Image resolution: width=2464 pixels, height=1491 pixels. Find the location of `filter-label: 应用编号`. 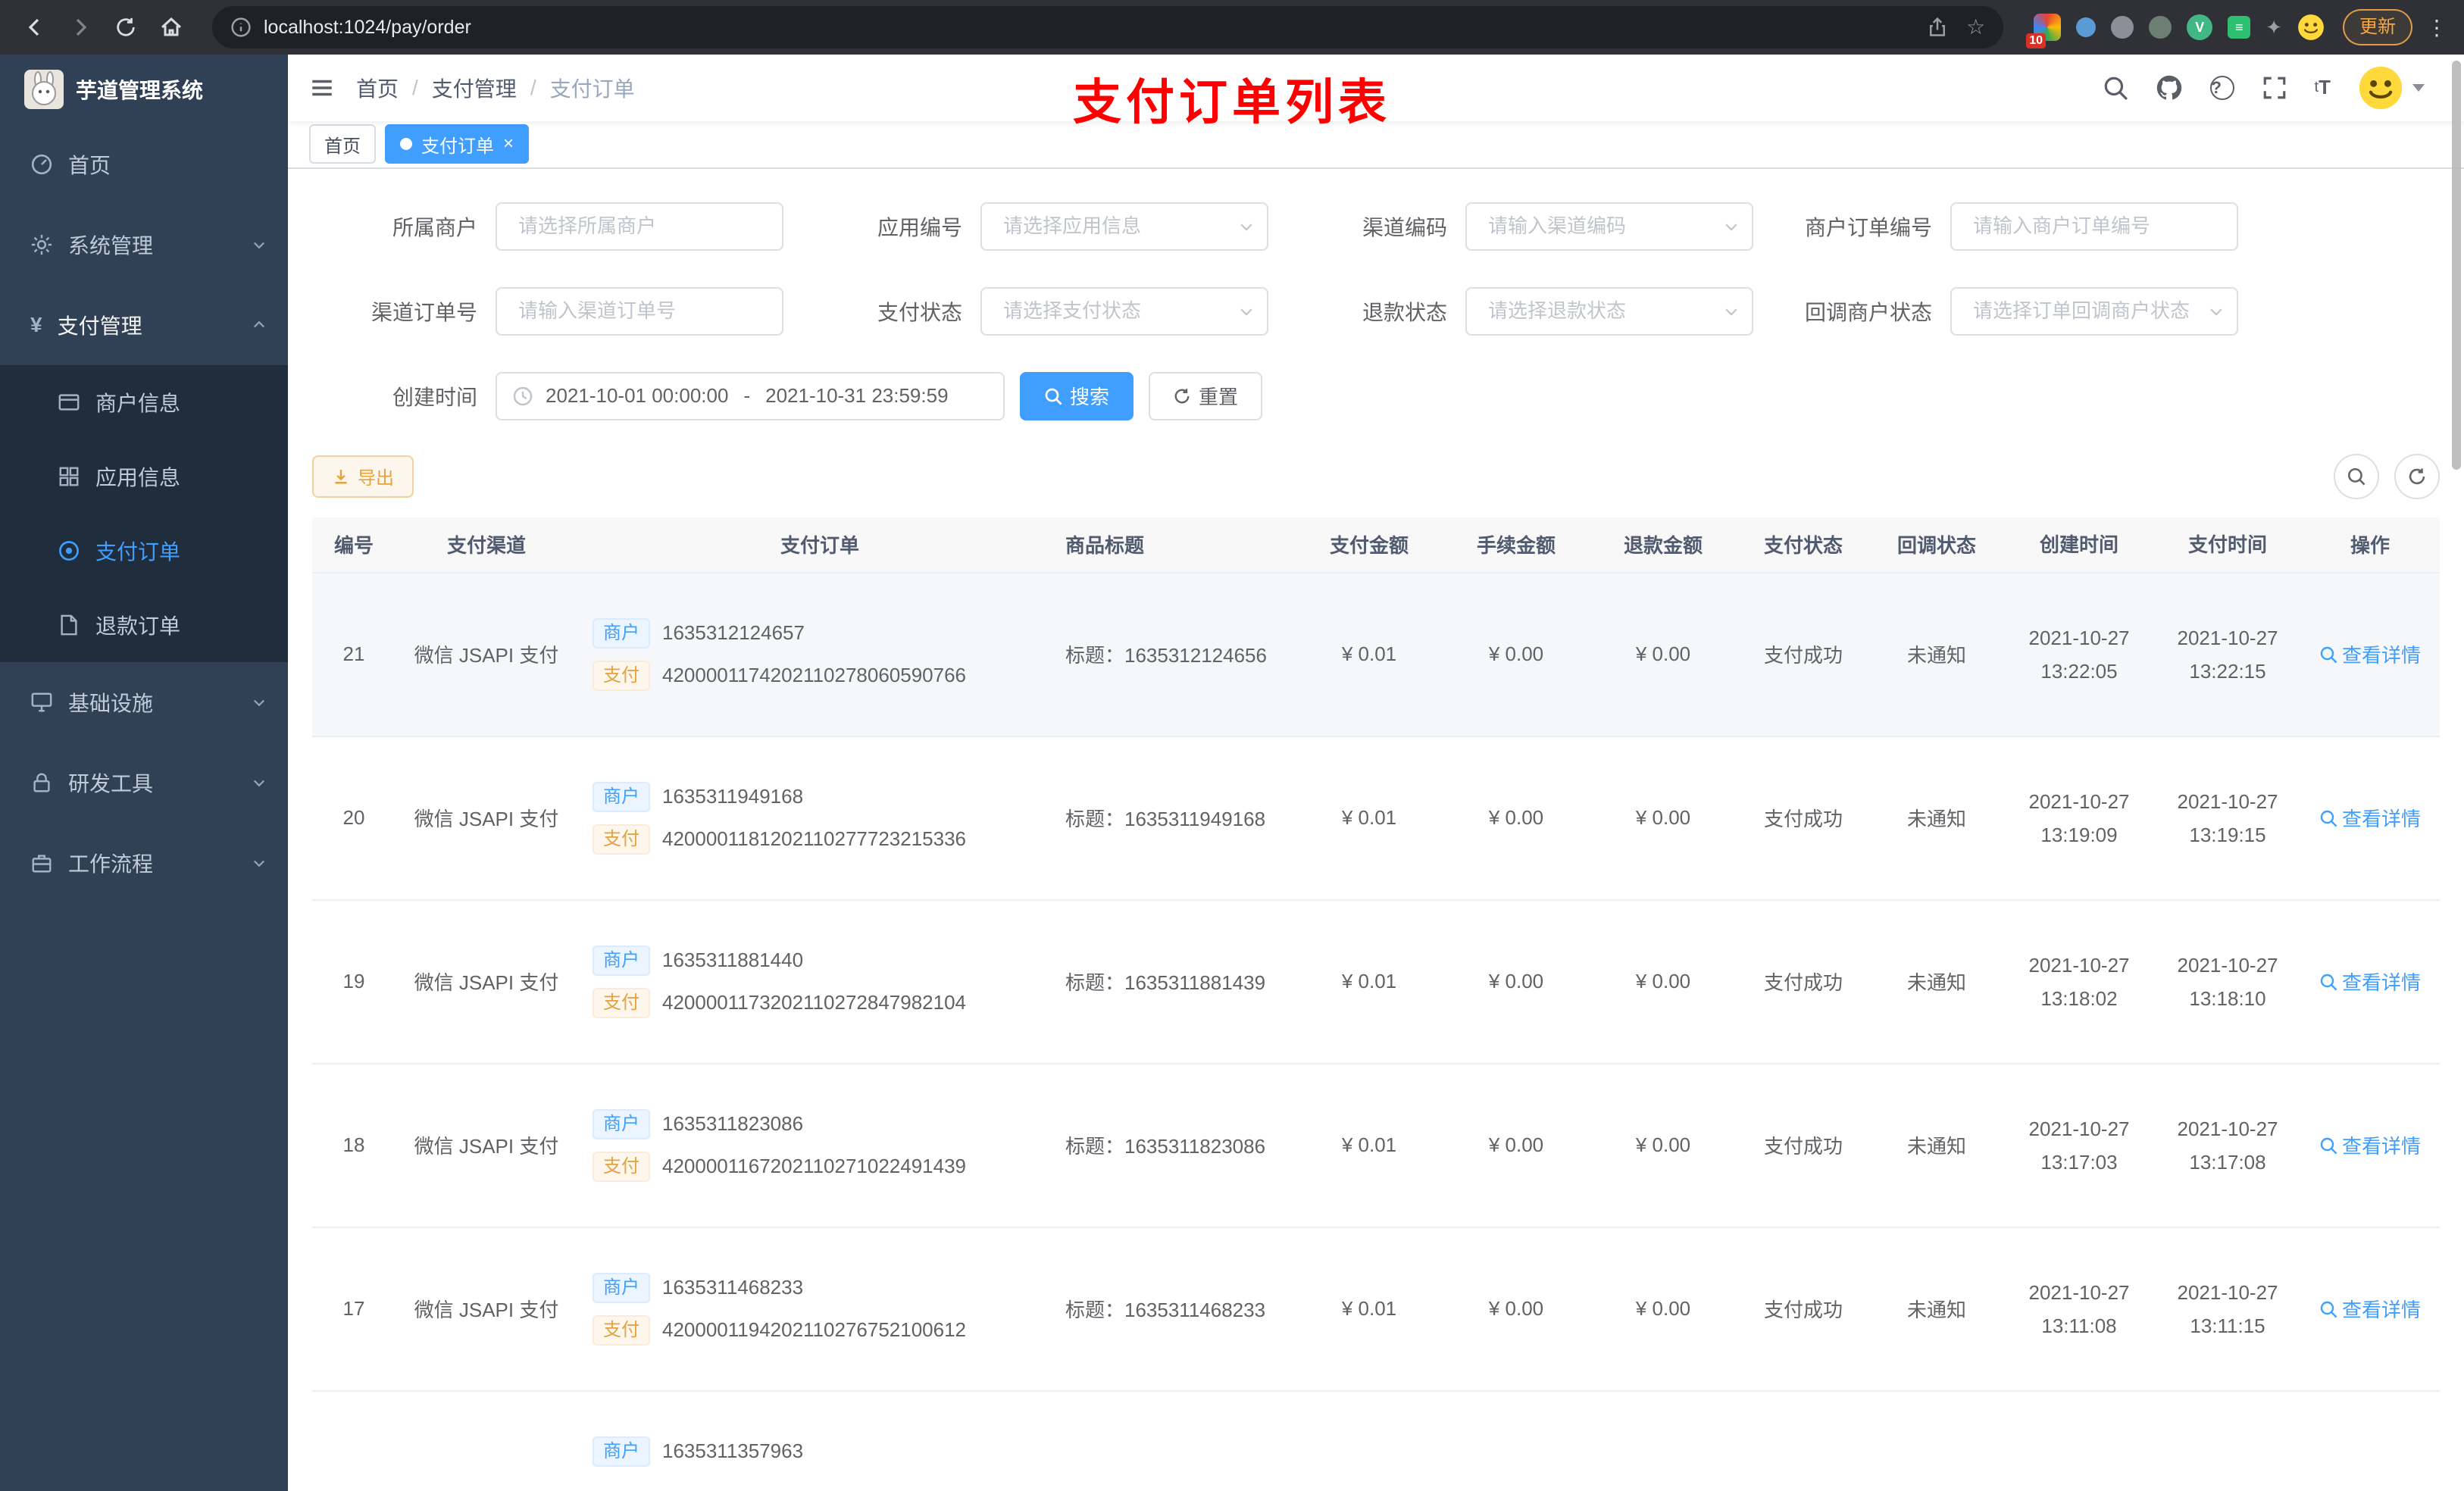

filter-label: 应用编号 is located at coordinates (919, 227).